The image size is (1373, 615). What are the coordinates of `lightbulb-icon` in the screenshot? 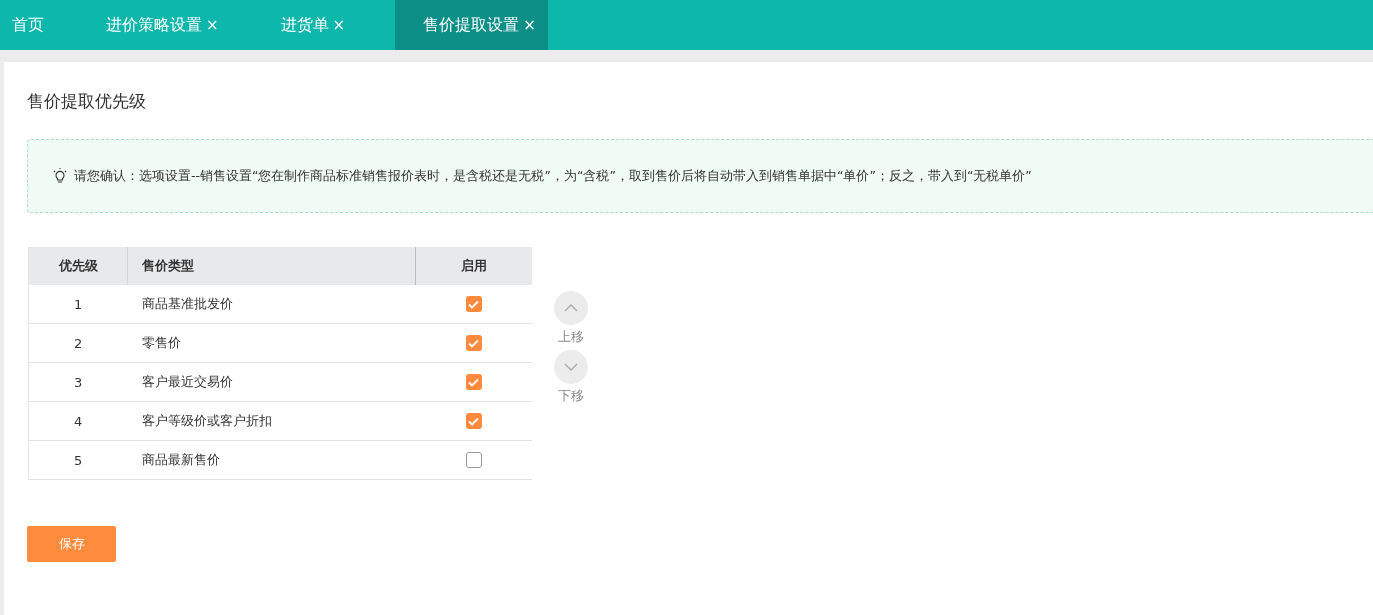 It's located at (60, 176).